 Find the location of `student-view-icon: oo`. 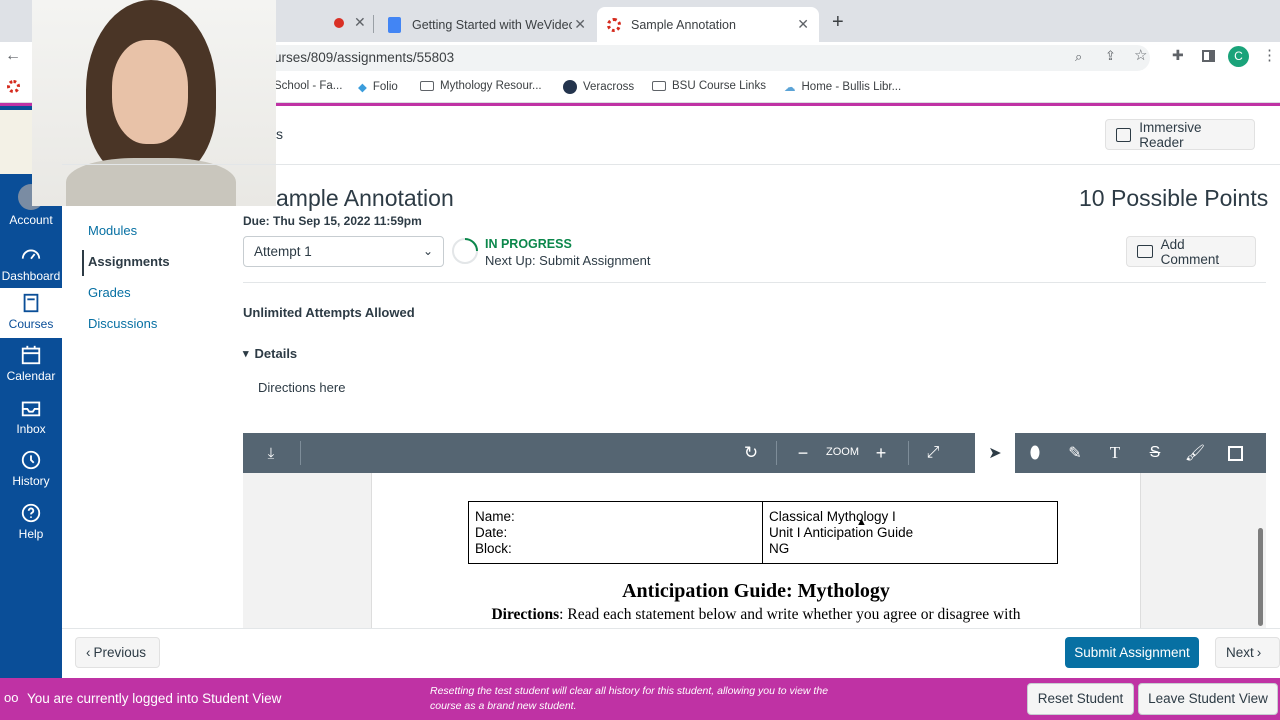

student-view-icon: oo is located at coordinates (11, 697).